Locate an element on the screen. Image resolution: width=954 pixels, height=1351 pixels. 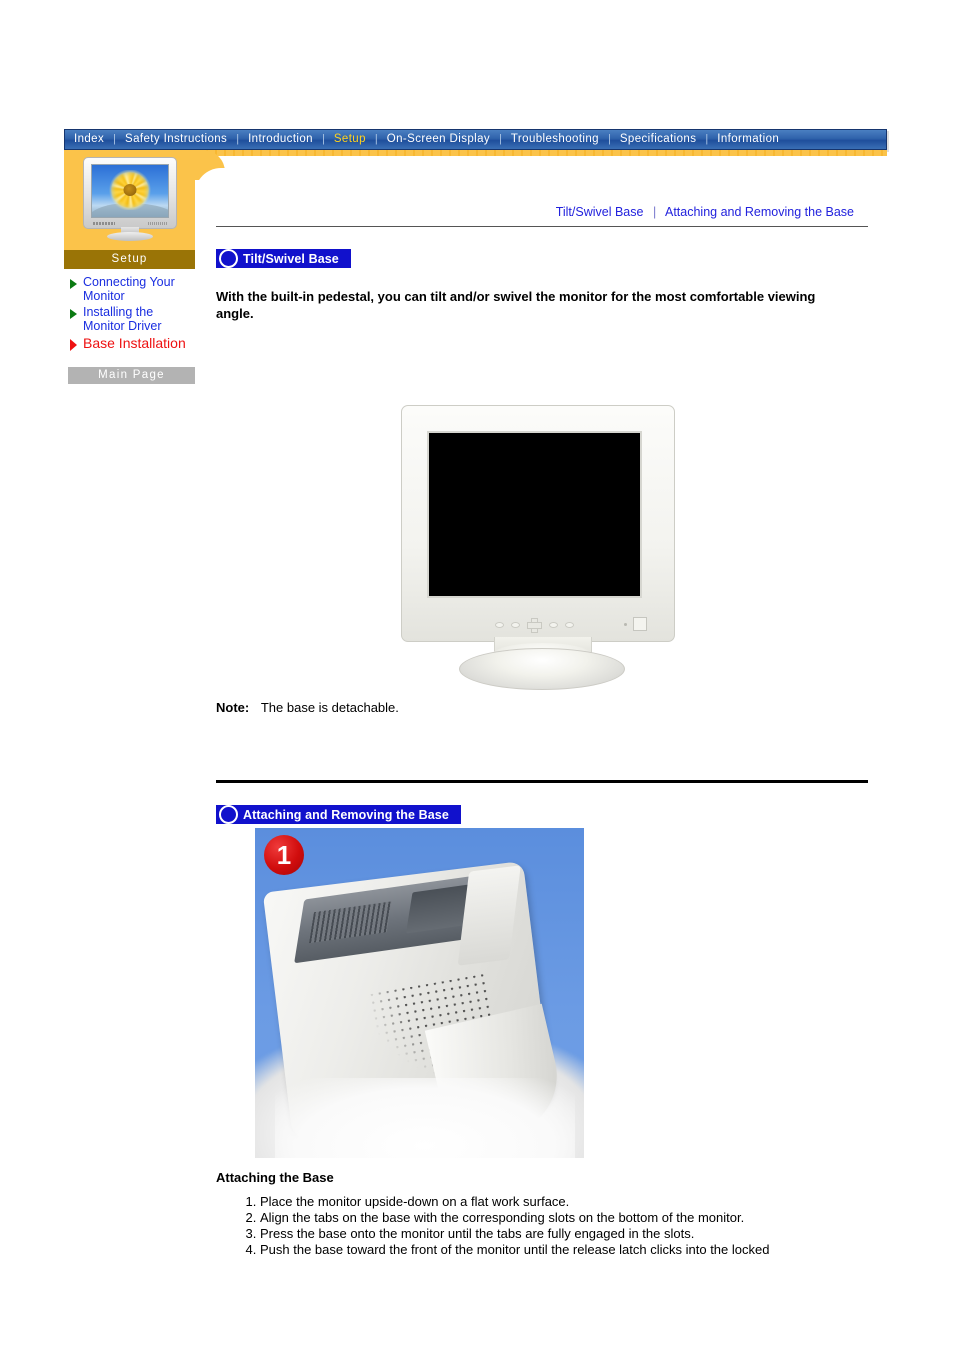
monitor-dpad-icon is located at coordinates (534, 625).